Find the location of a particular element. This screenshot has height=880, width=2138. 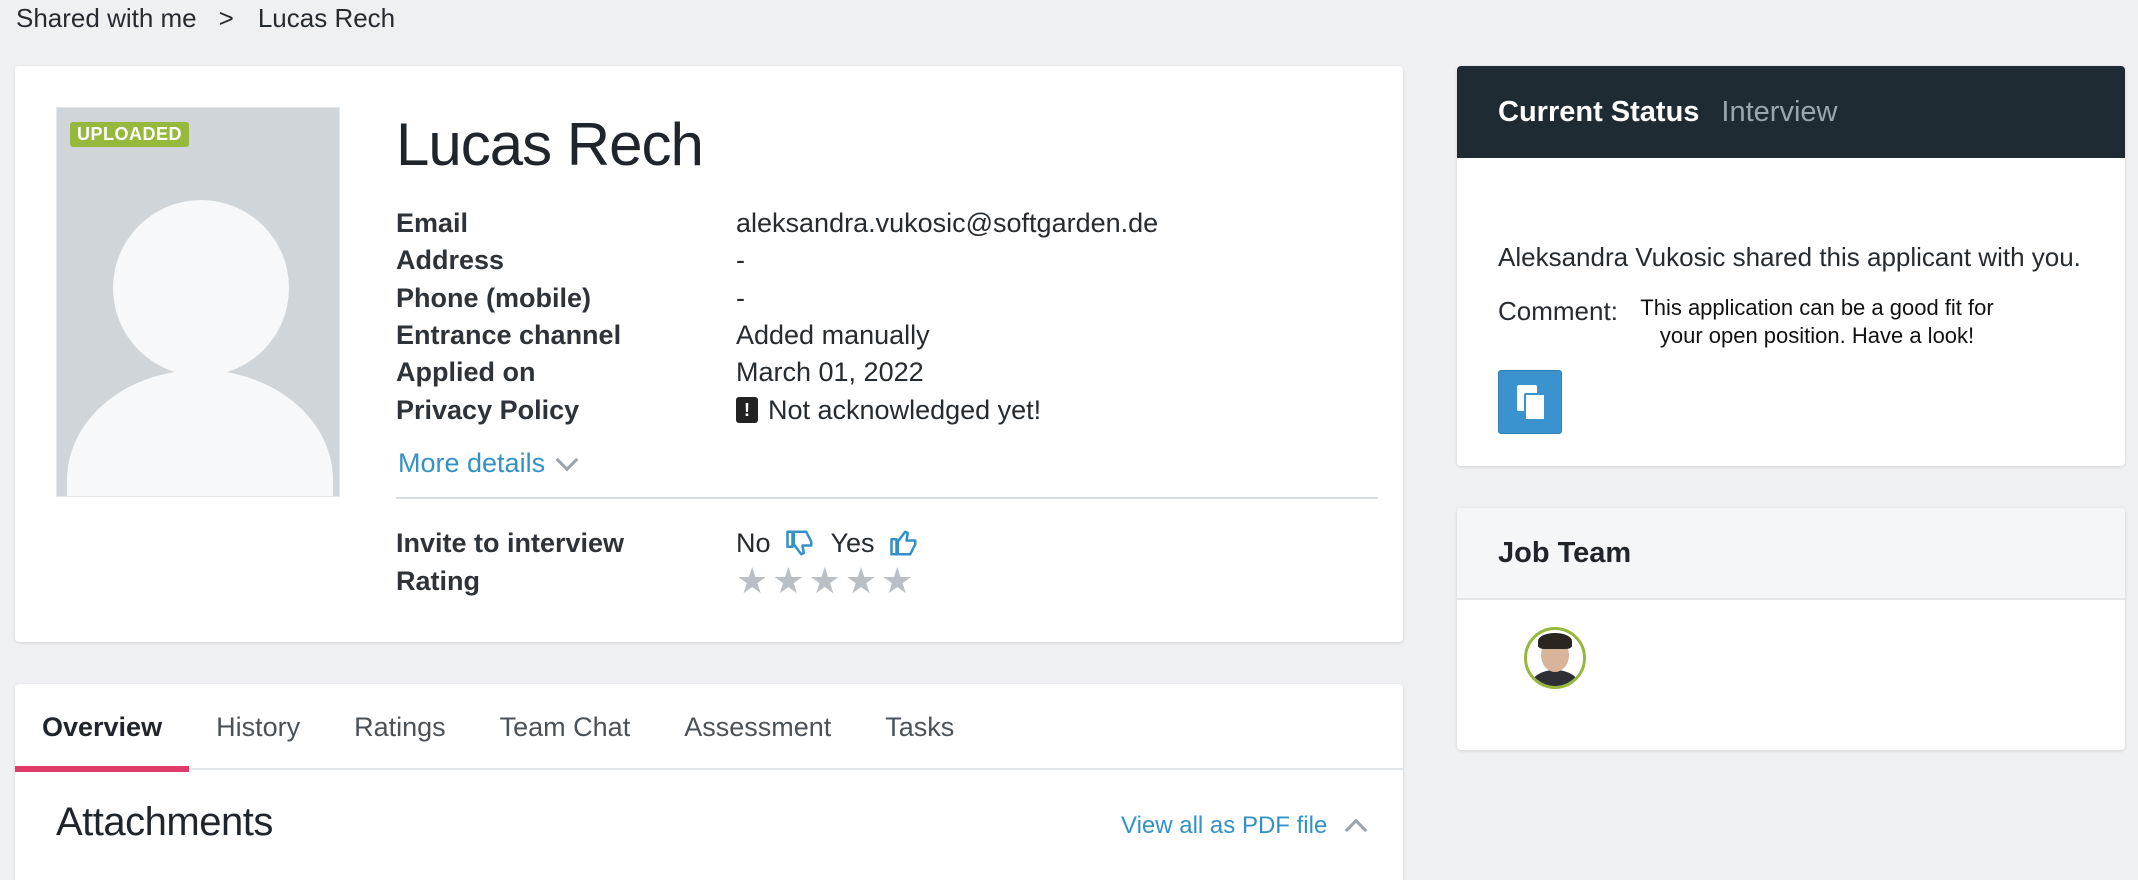

attachments-title: Attachments is located at coordinates (164, 822).